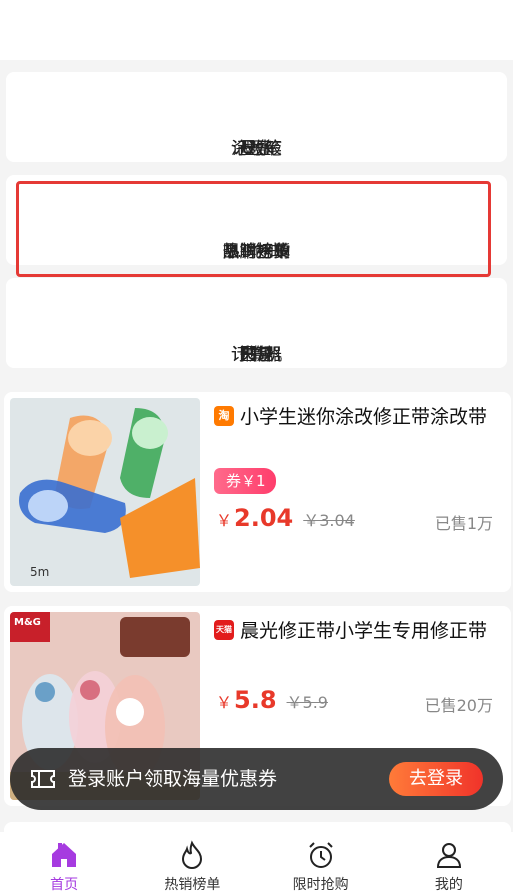 The width and height of the screenshot is (513, 896). What do you see at coordinates (369, 117) in the screenshot?
I see `category-correction-fluid: 涂改液` at bounding box center [369, 117].